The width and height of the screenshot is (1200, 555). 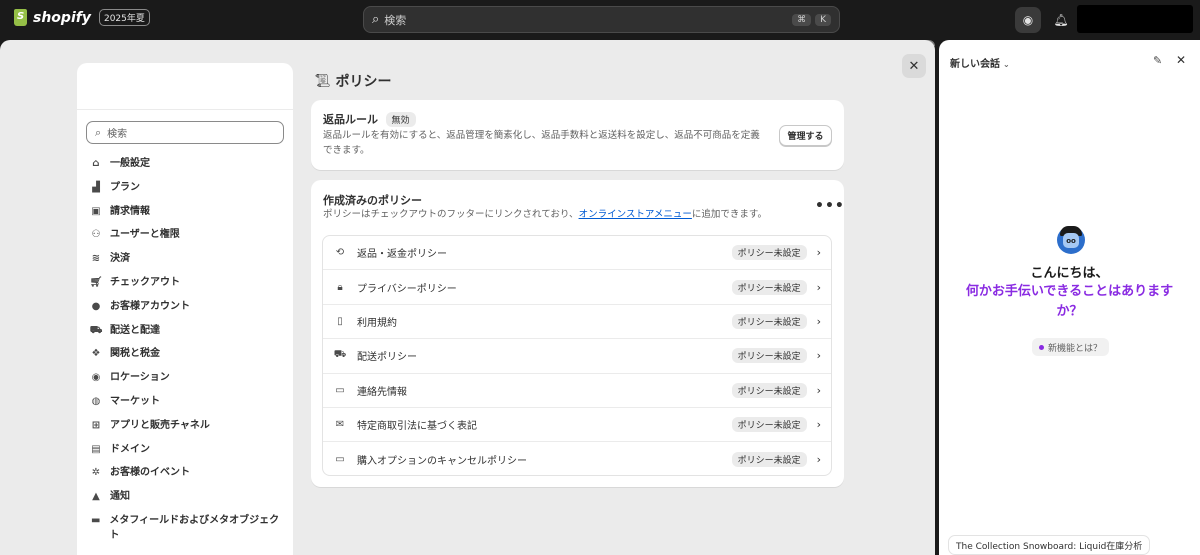 What do you see at coordinates (185, 164) in the screenshot?
I see `sidebar-item-general: ⌂ 一般設定` at bounding box center [185, 164].